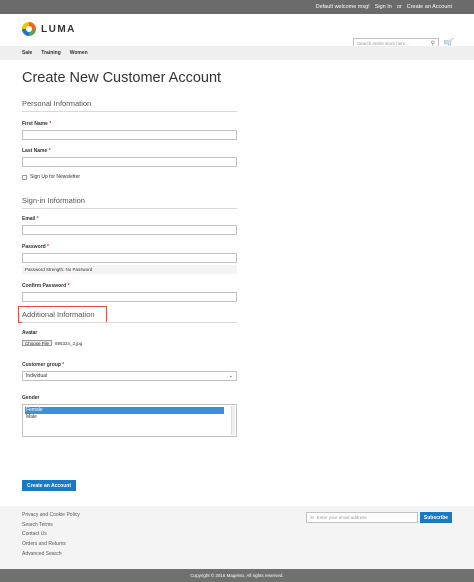 The image size is (474, 582). What do you see at coordinates (342, 7) in the screenshot?
I see `welcome-message: Default welcome msg!` at bounding box center [342, 7].